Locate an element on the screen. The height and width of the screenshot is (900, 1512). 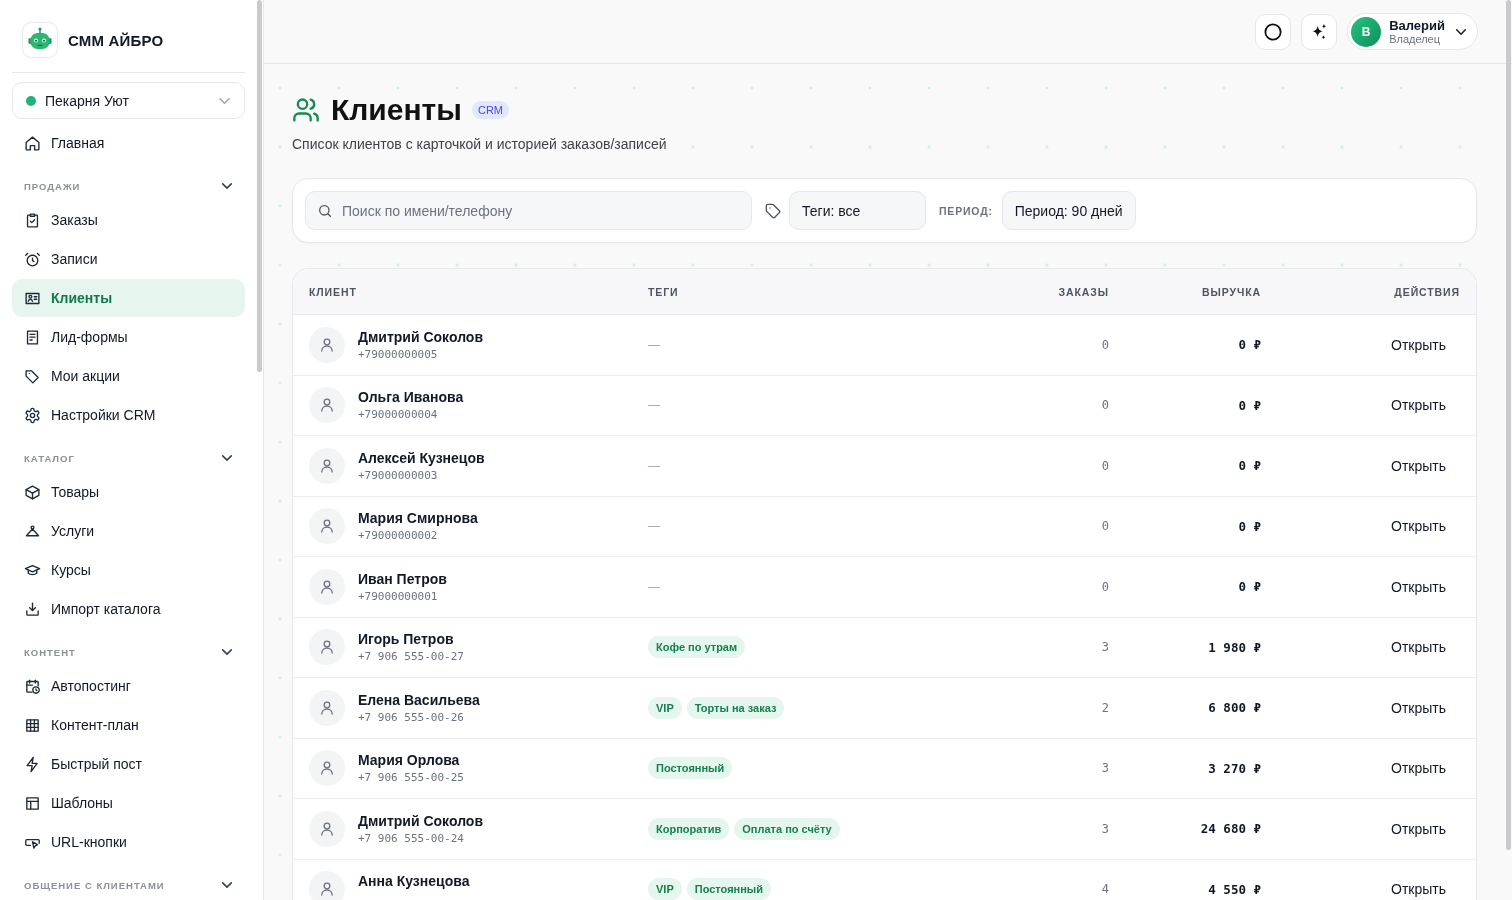
client-phone: +79000000001 is located at coordinates (398, 596).